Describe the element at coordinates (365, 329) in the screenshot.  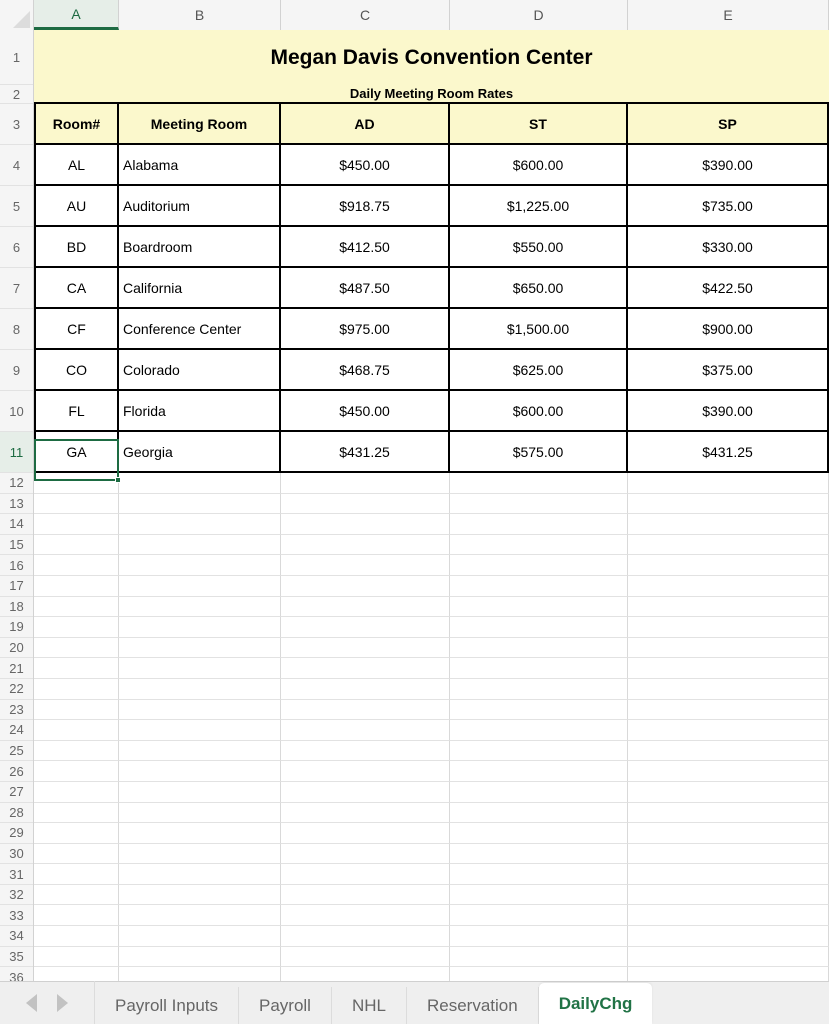
I see `cell-C8: $975.00` at that location.